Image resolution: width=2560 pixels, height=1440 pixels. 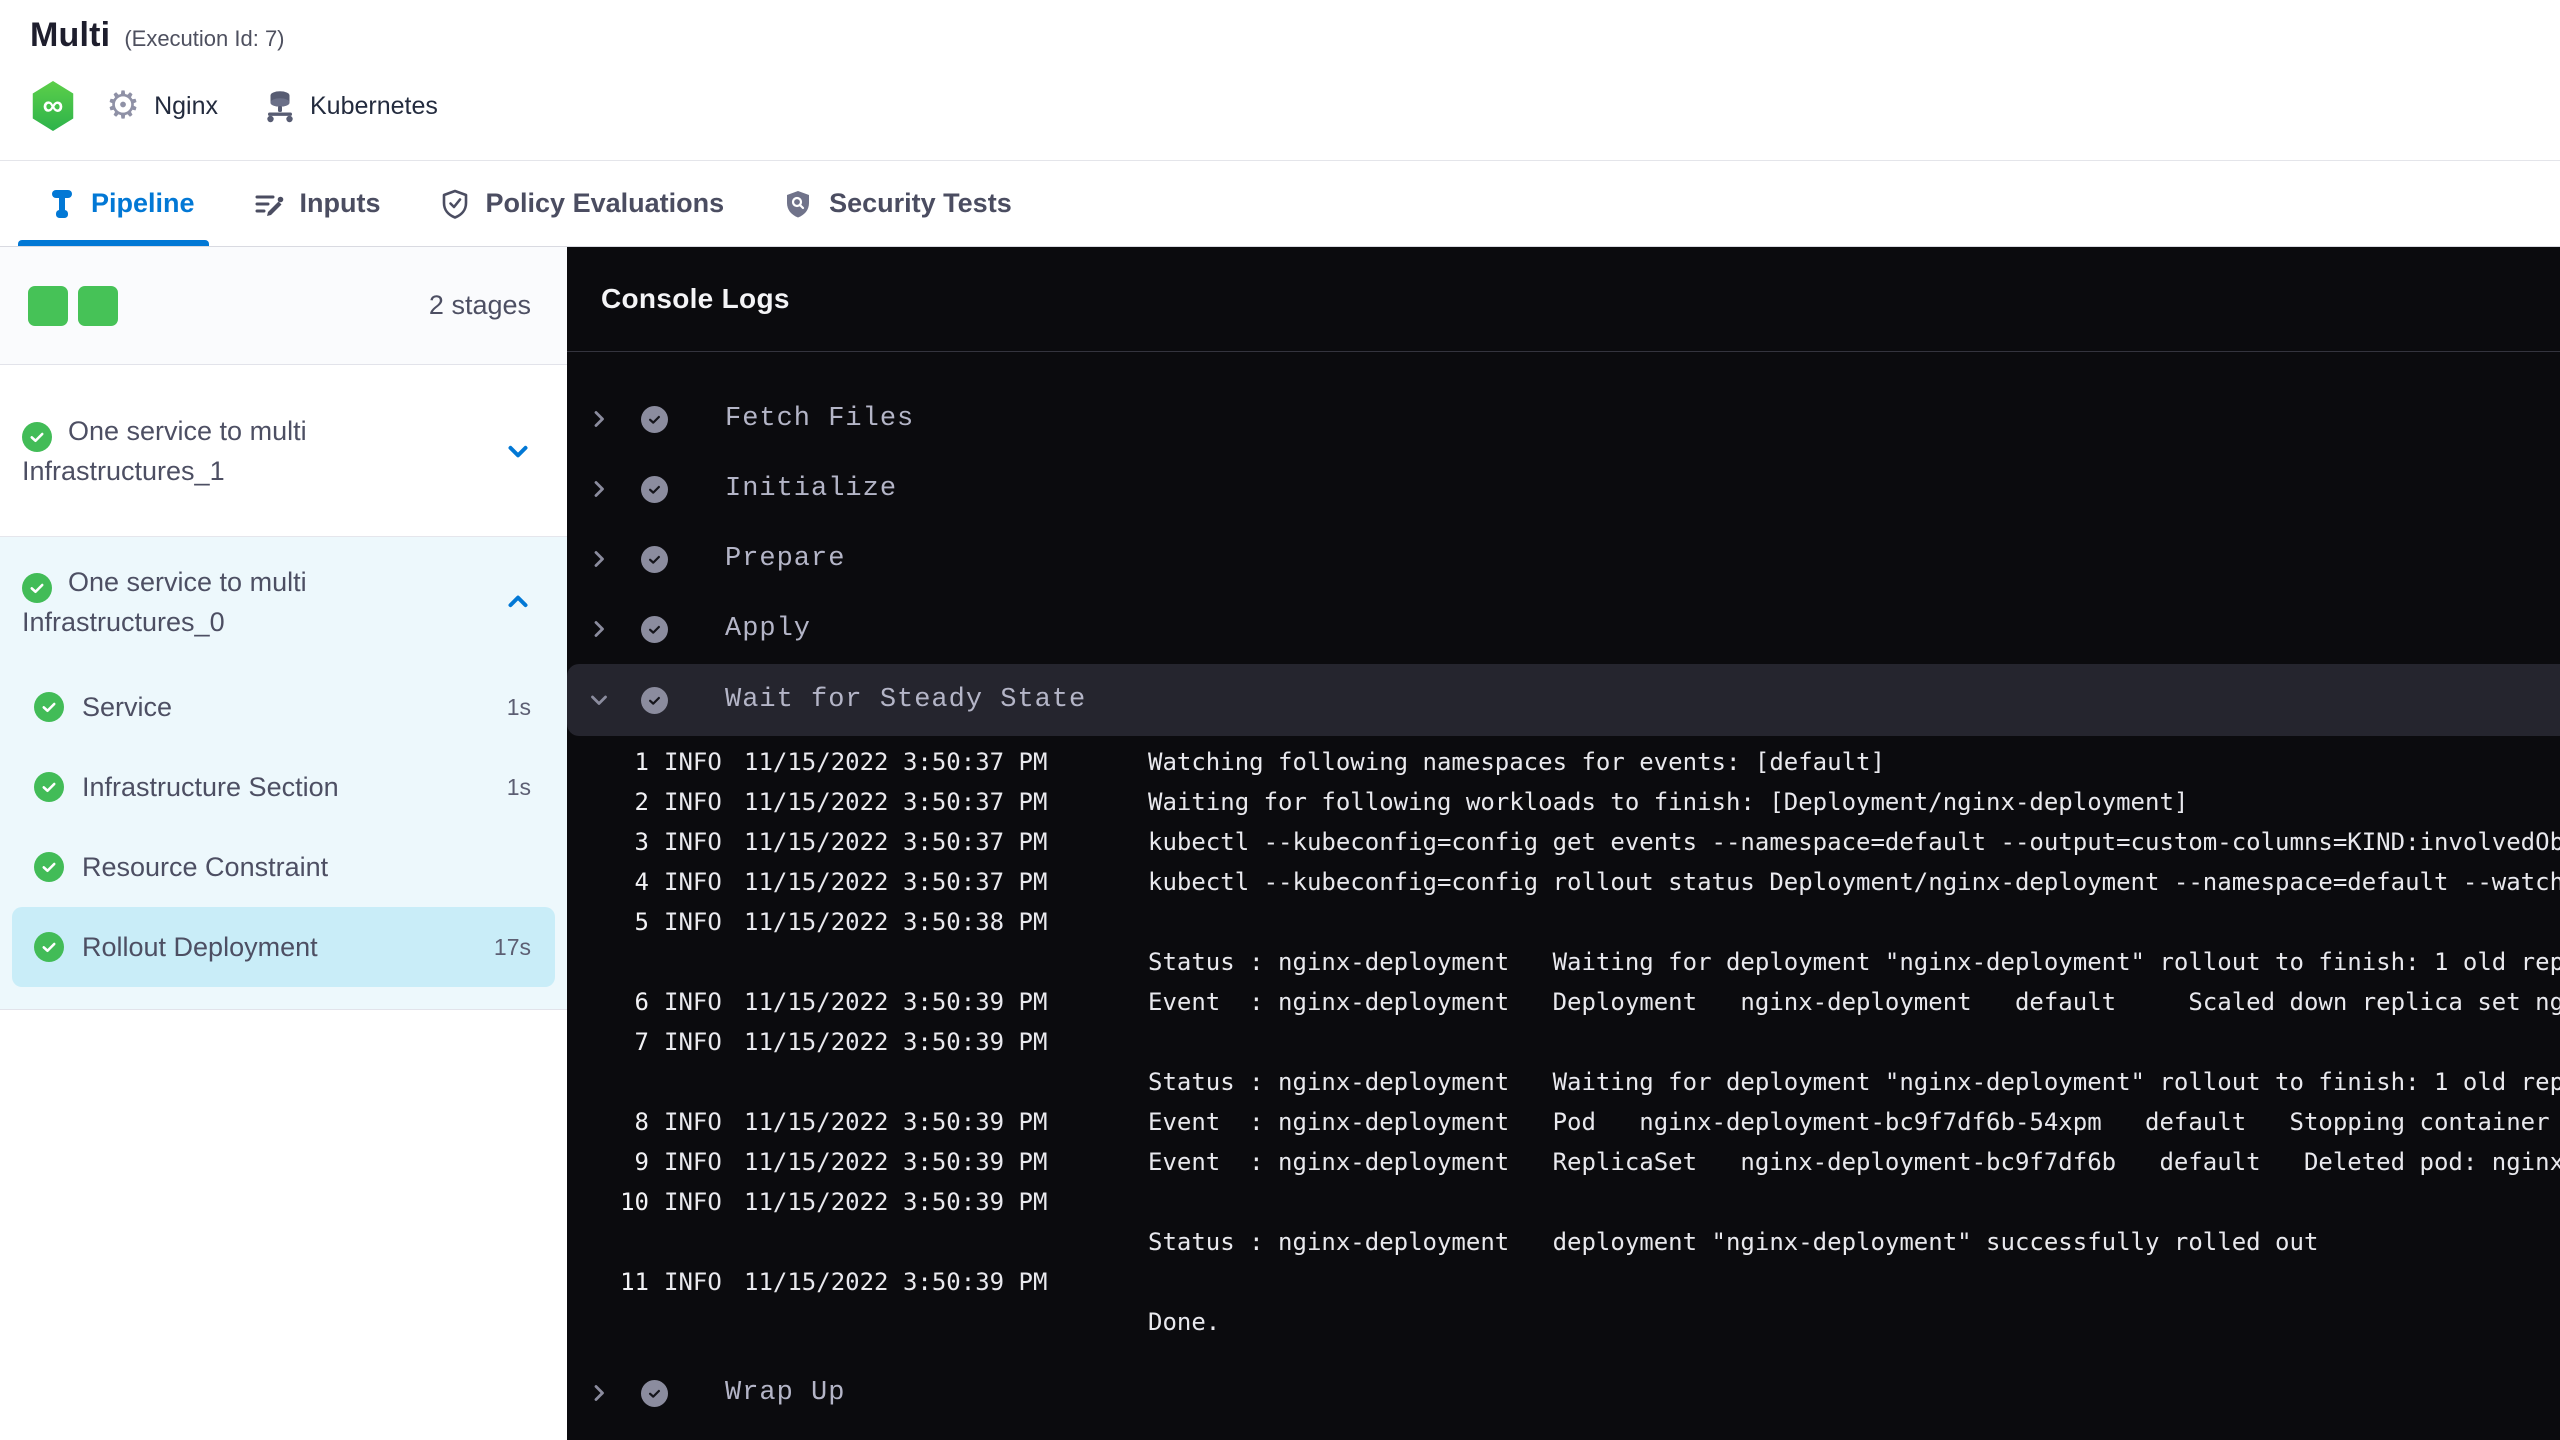 I want to click on section-title: Apply, so click(x=768, y=629).